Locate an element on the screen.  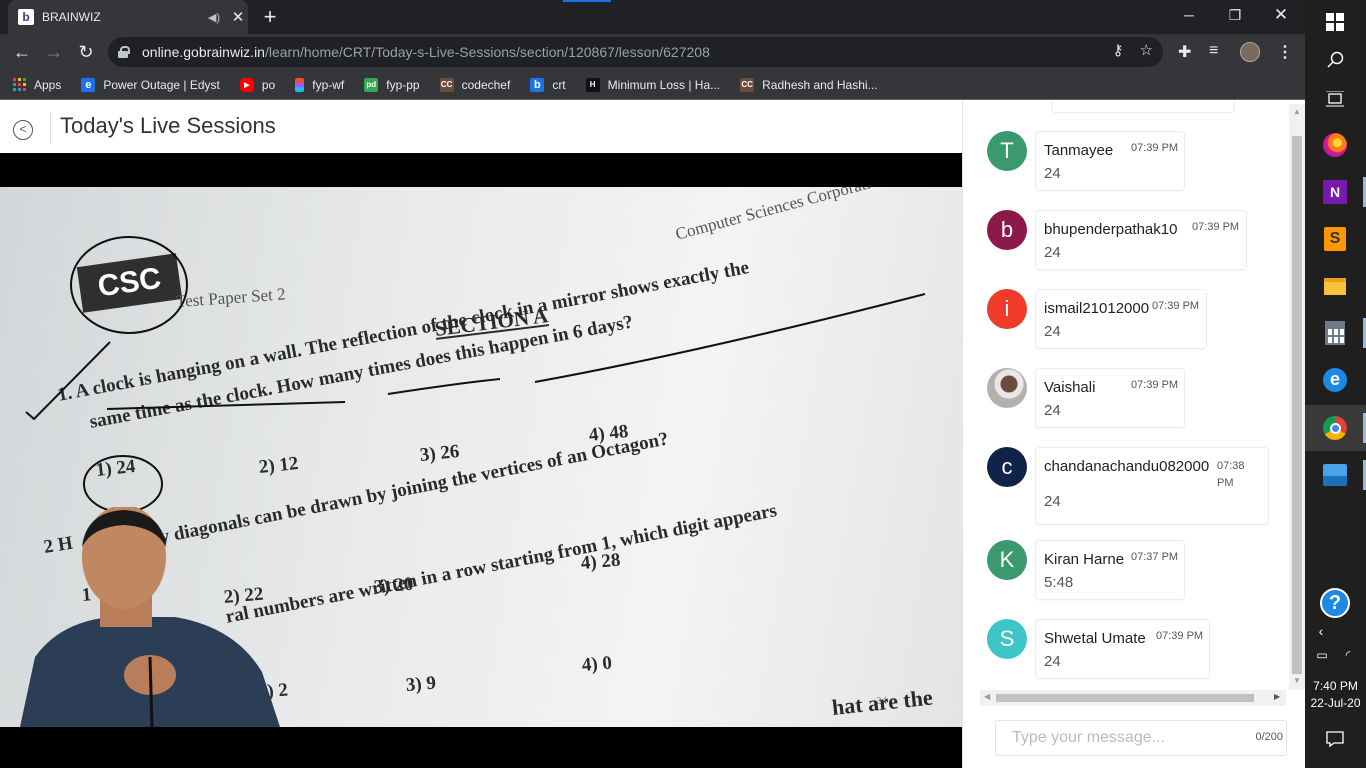
action-center-icon is located at coordinates (1335, 739).